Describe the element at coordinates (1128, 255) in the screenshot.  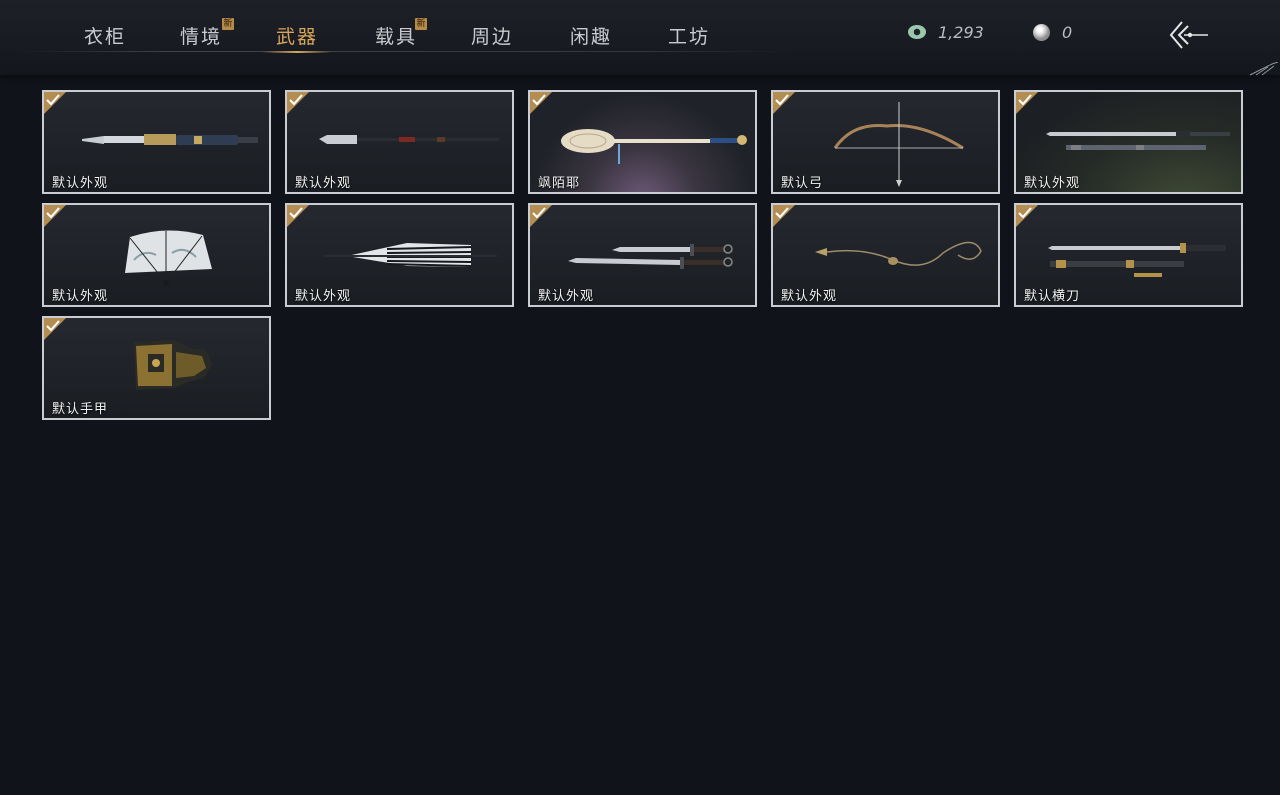
I see `weapon-card: 默认横刀` at that location.